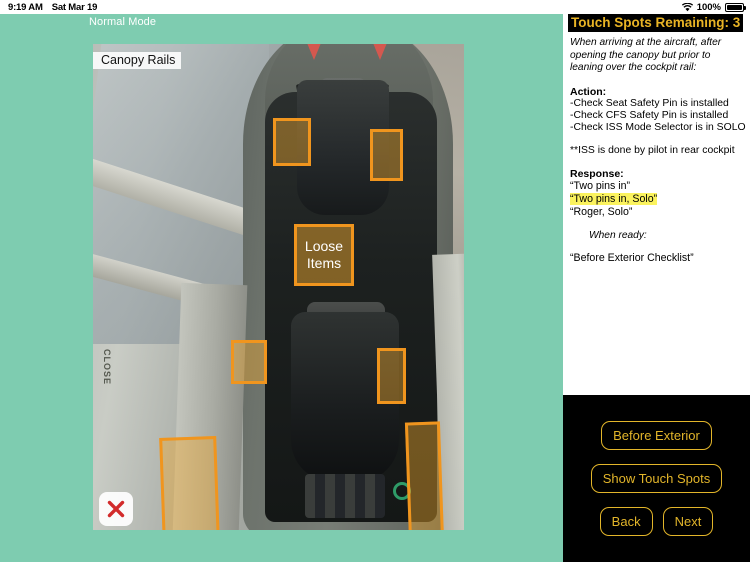  Describe the element at coordinates (25, 7) in the screenshot. I see `status-time: 9:19 AM` at that location.